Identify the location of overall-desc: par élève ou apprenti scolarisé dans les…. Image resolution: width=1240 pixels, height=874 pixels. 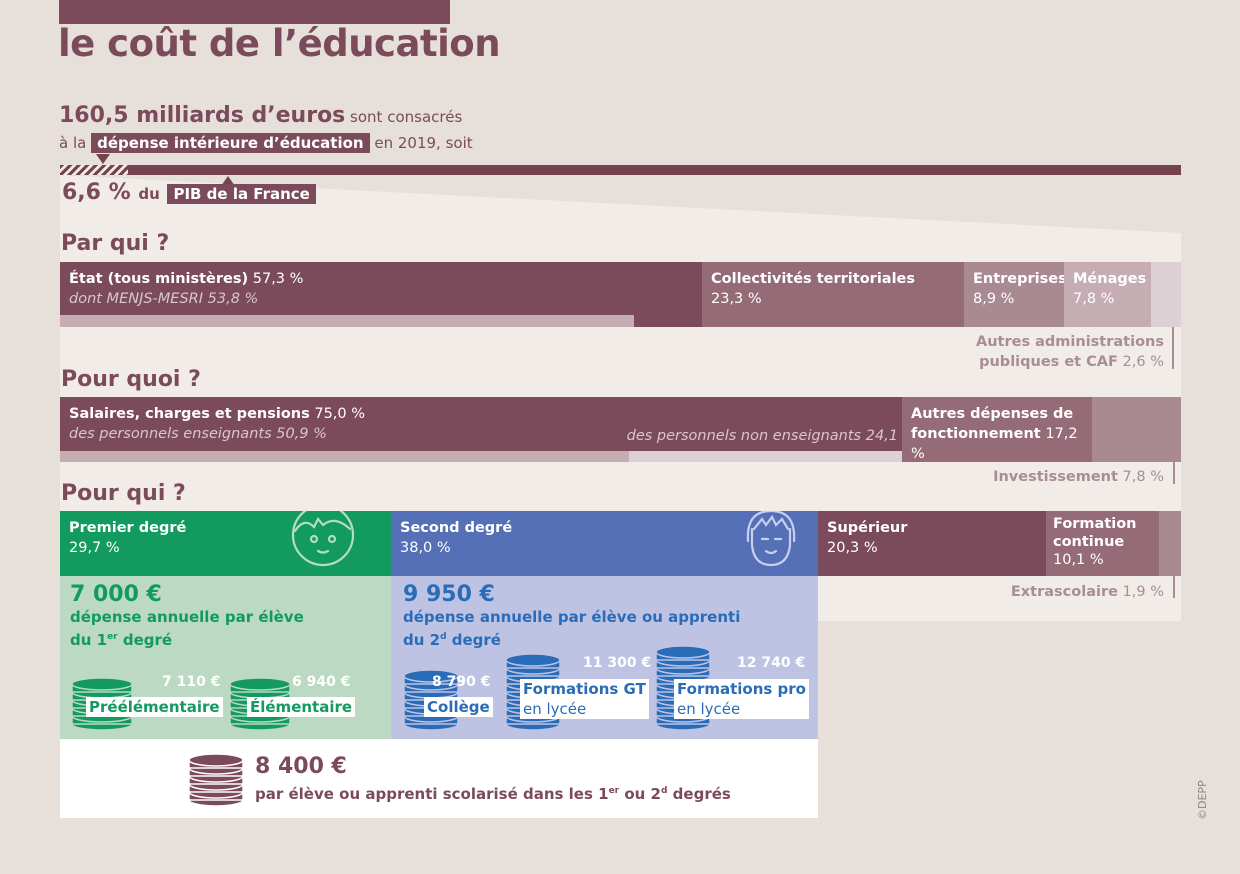
(493, 794).